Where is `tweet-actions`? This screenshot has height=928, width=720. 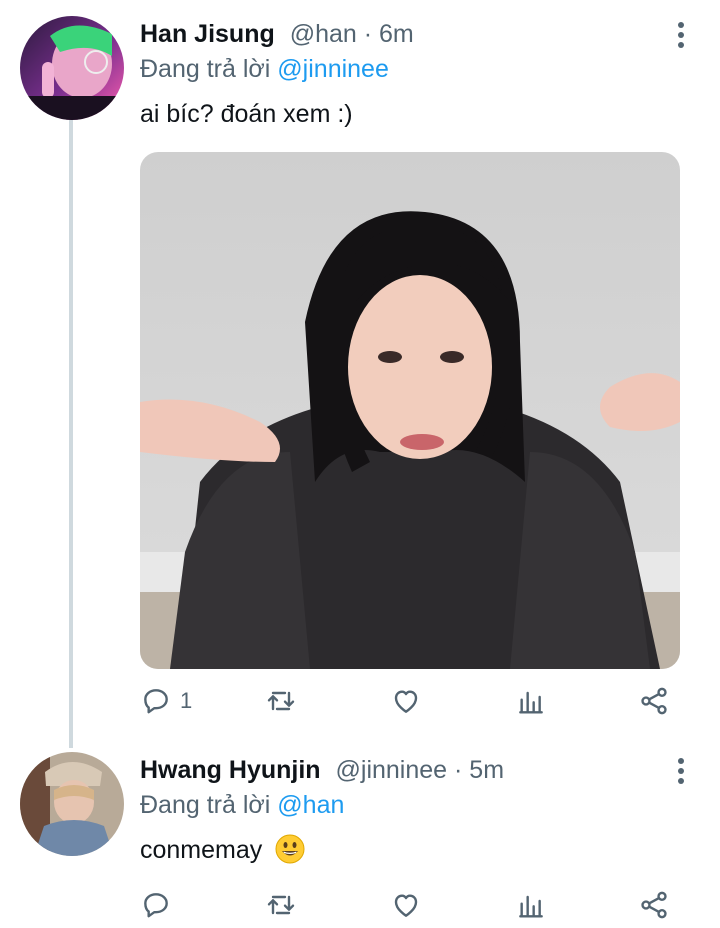 tweet-actions is located at coordinates (410, 908).